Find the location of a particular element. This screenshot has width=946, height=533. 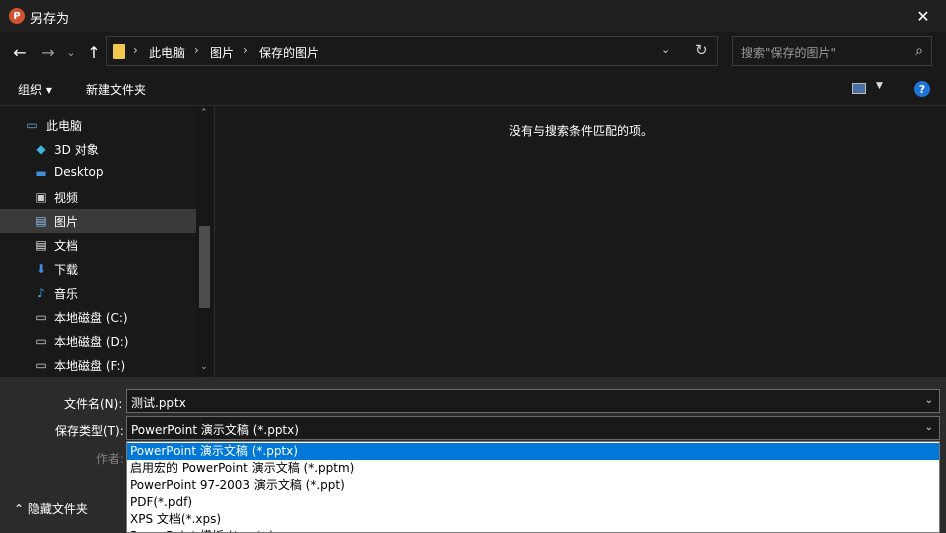

filetype-label: 保存类型(T): is located at coordinates (89, 431).